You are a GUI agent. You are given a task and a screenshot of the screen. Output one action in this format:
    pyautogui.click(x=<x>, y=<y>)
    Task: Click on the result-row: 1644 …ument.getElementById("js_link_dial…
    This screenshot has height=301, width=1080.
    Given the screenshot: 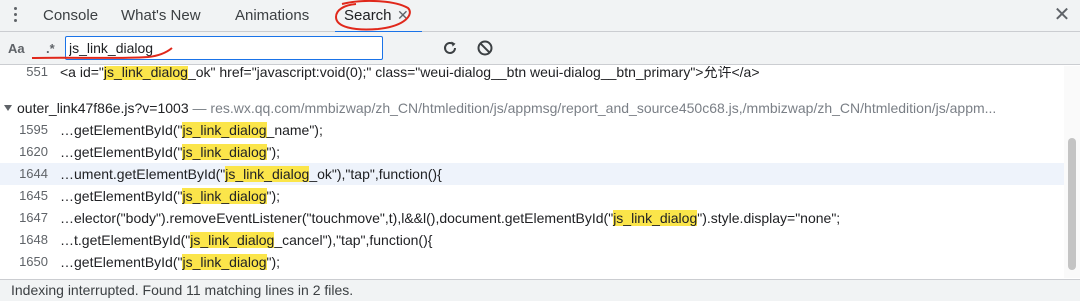 What is the action you would take?
    pyautogui.click(x=532, y=174)
    